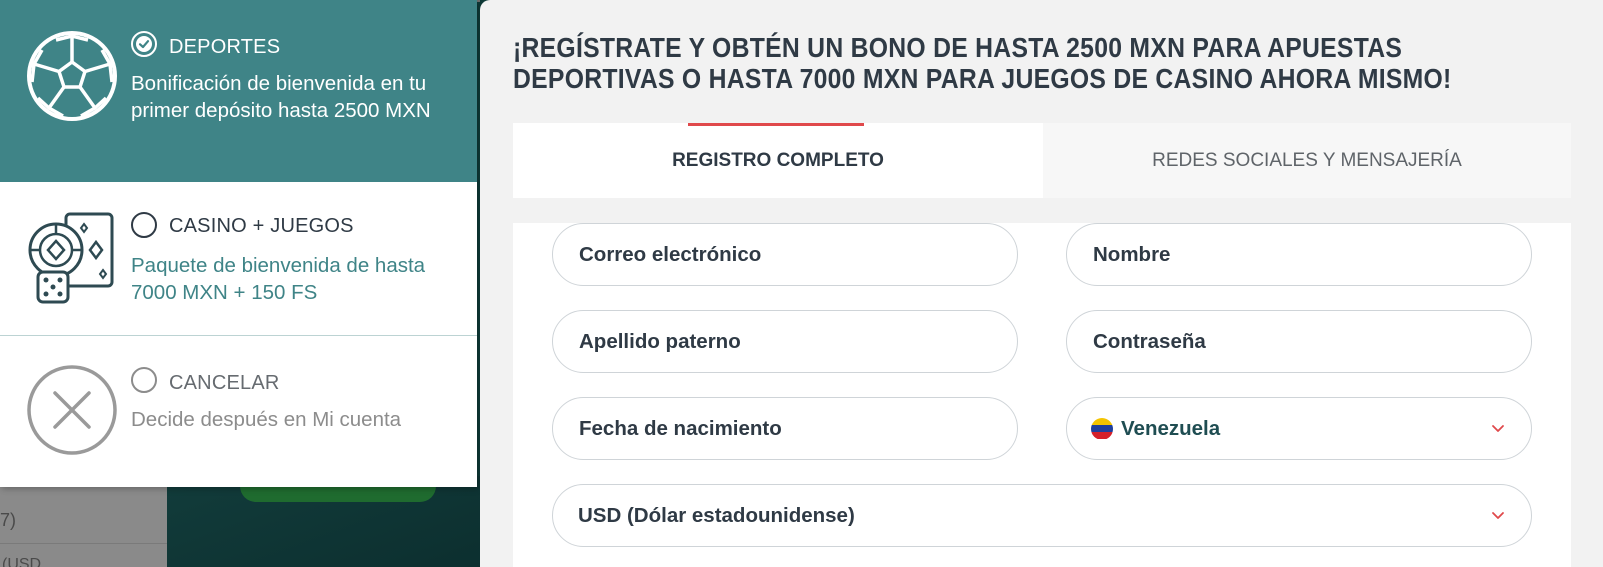 The image size is (1603, 567). What do you see at coordinates (1299, 254) in the screenshot?
I see `first-name-field: Nombre` at bounding box center [1299, 254].